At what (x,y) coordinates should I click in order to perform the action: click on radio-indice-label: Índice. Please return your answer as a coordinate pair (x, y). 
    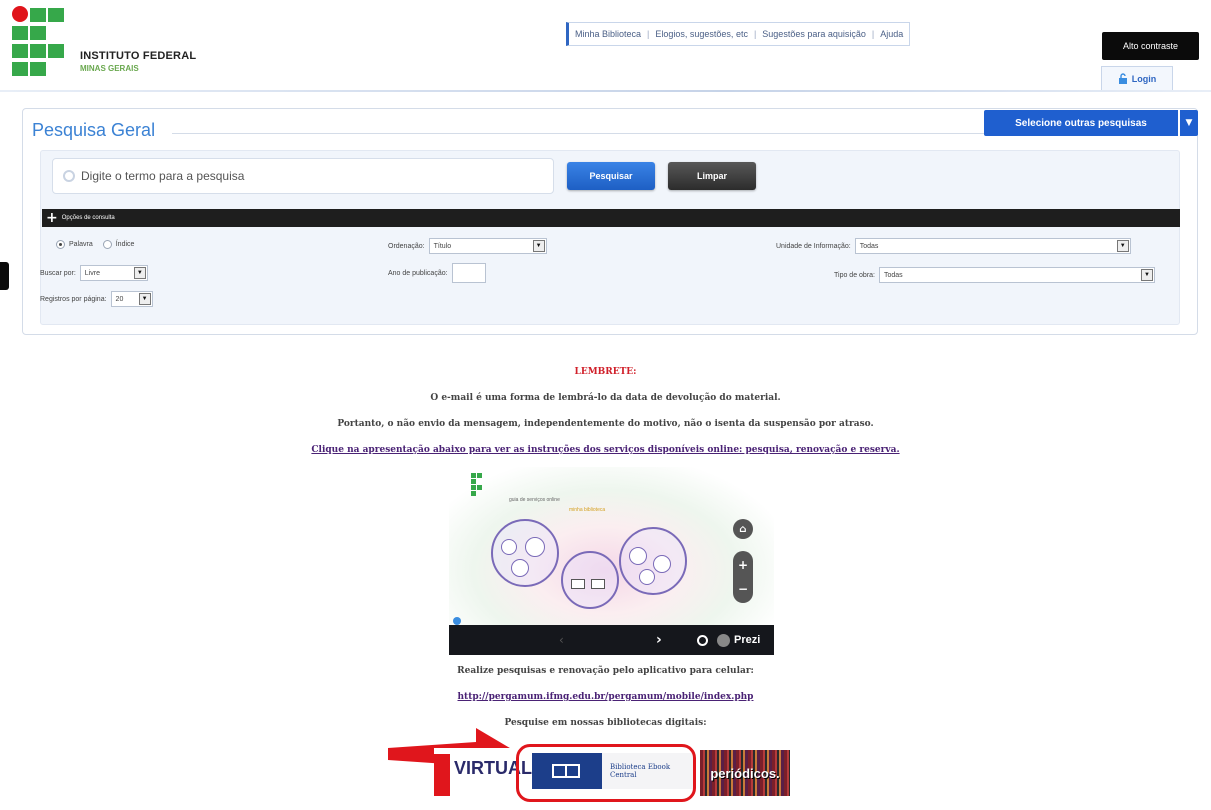
    Looking at the image, I should click on (125, 244).